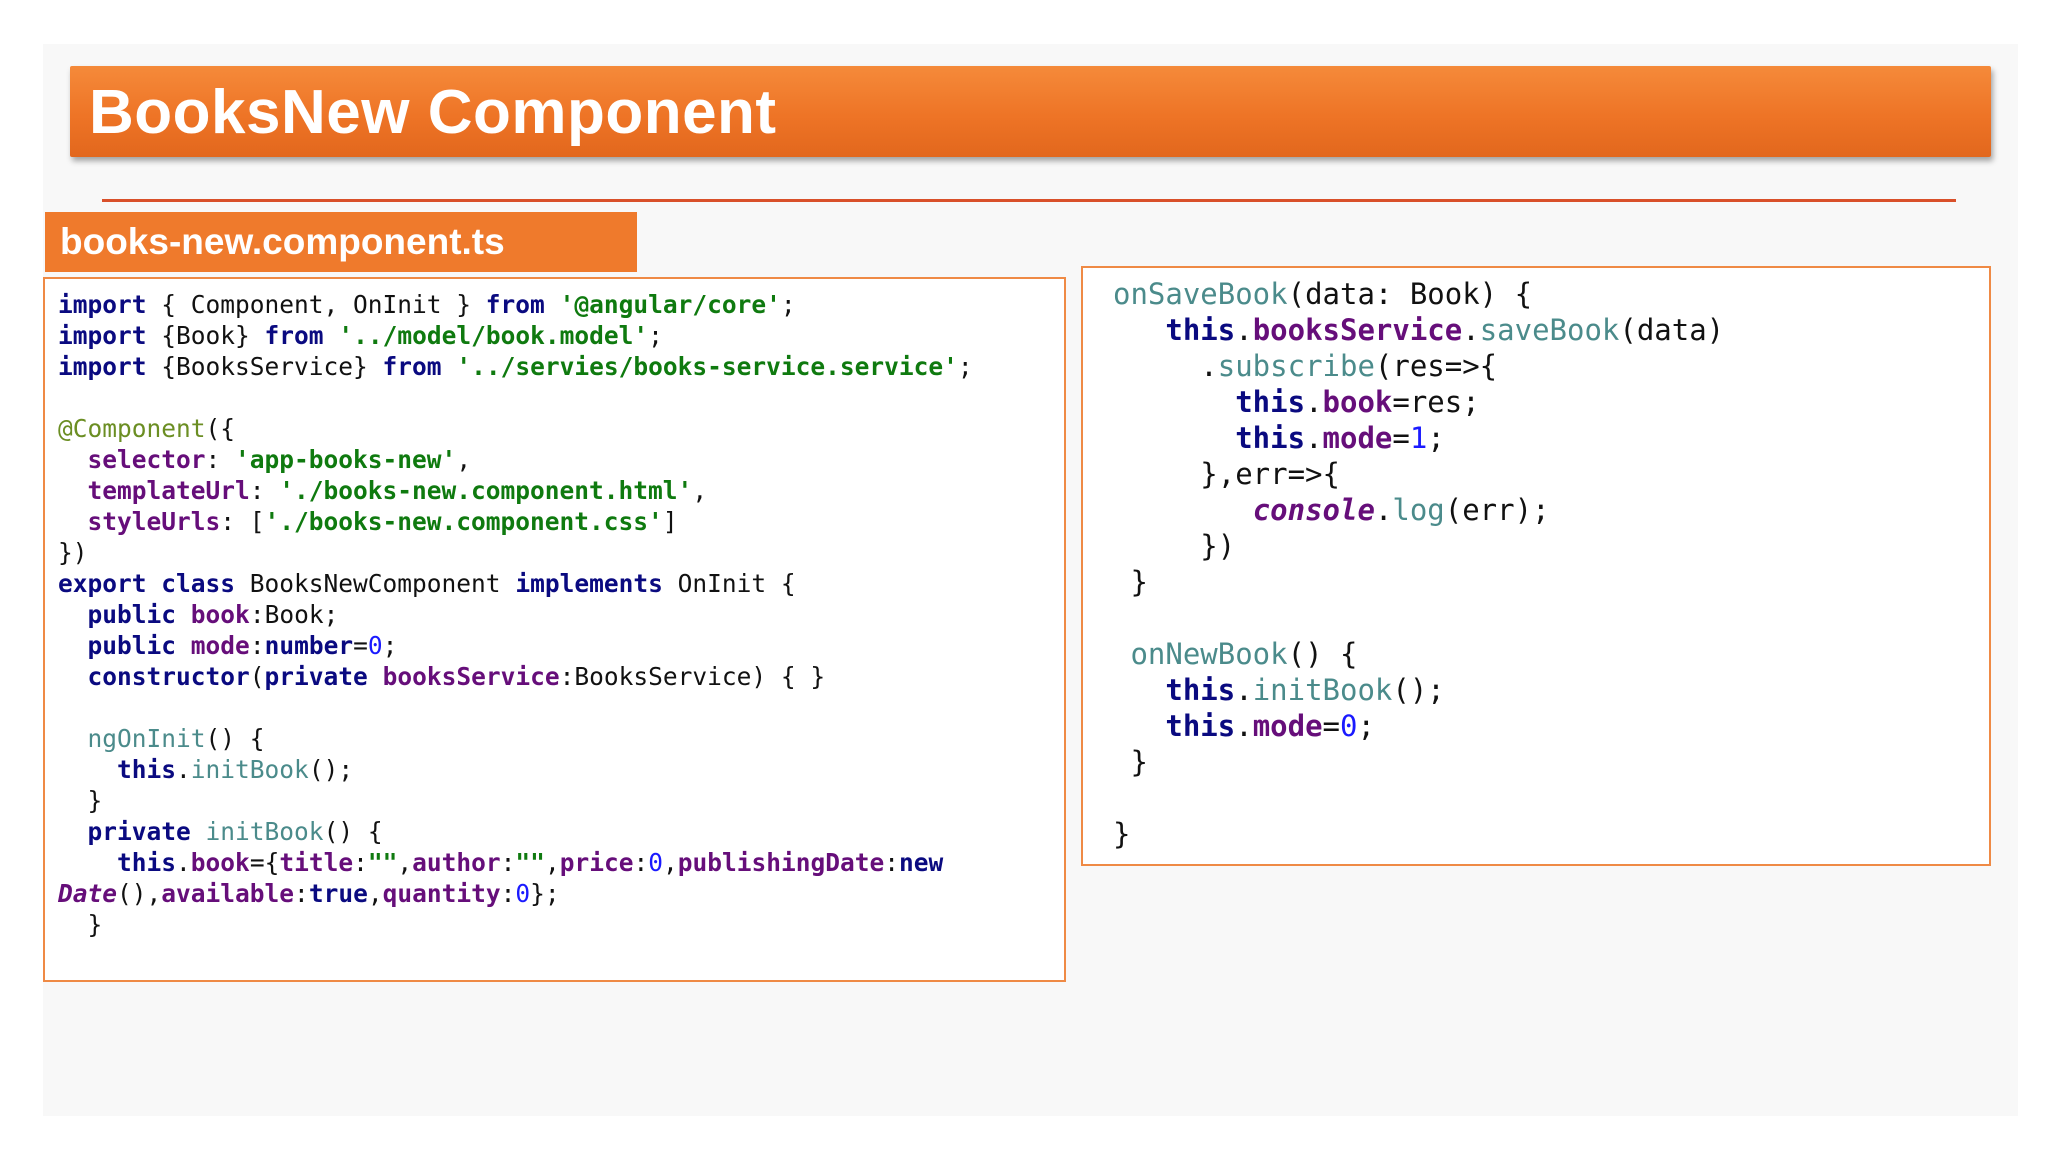 Image resolution: width=2048 pixels, height=1152 pixels. Describe the element at coordinates (1209, 654) in the screenshot. I see `code-token: onNewBook` at that location.